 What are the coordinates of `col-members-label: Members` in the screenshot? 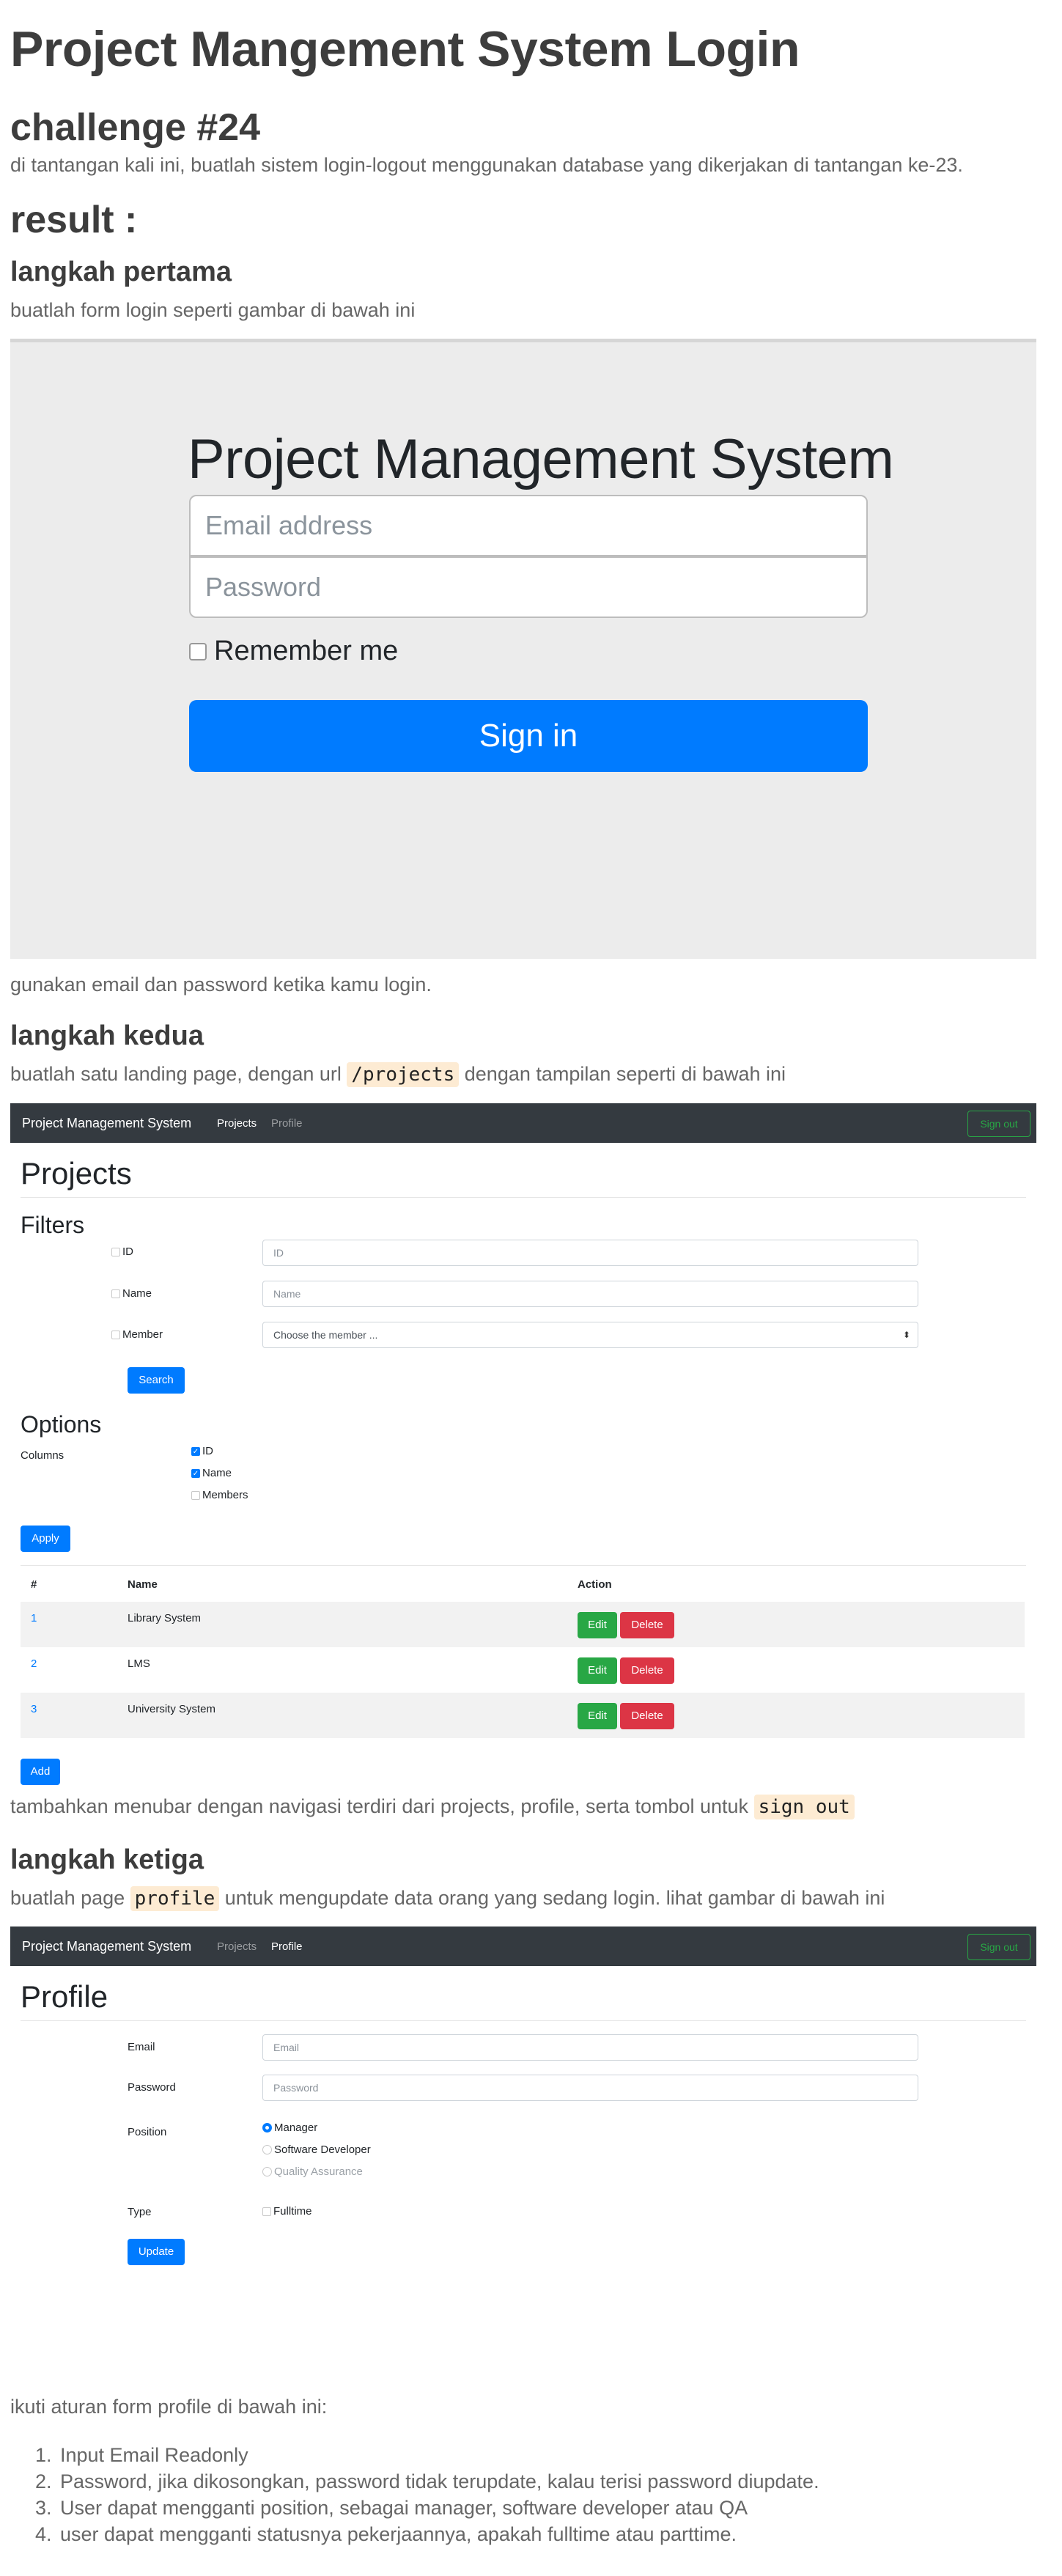 It's located at (225, 1495).